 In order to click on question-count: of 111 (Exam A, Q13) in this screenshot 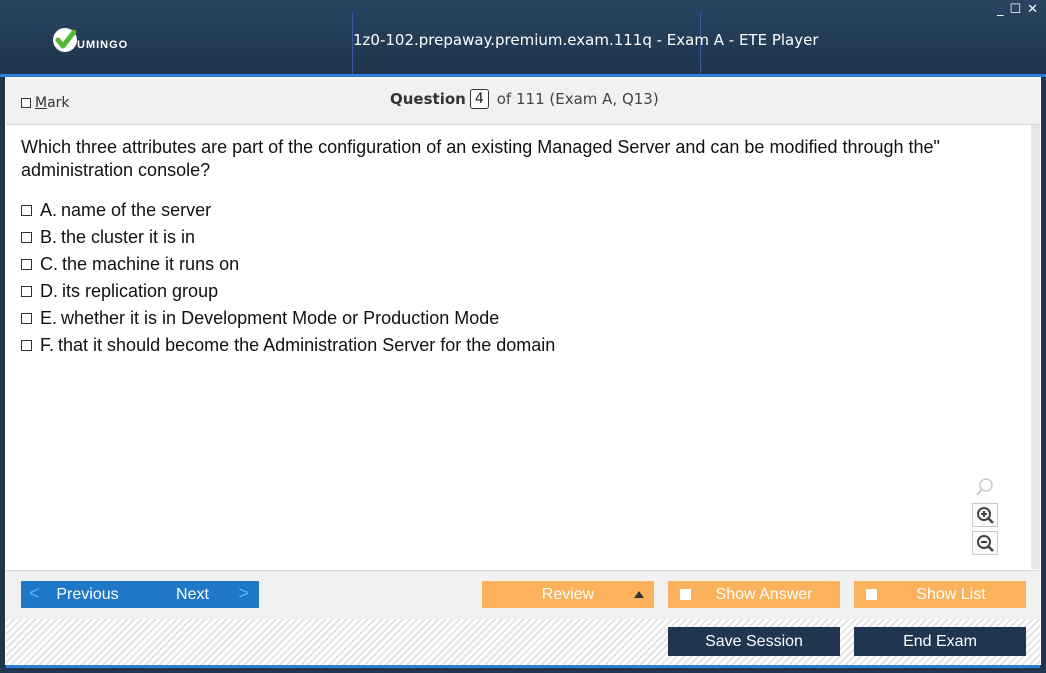, I will do `click(577, 99)`.